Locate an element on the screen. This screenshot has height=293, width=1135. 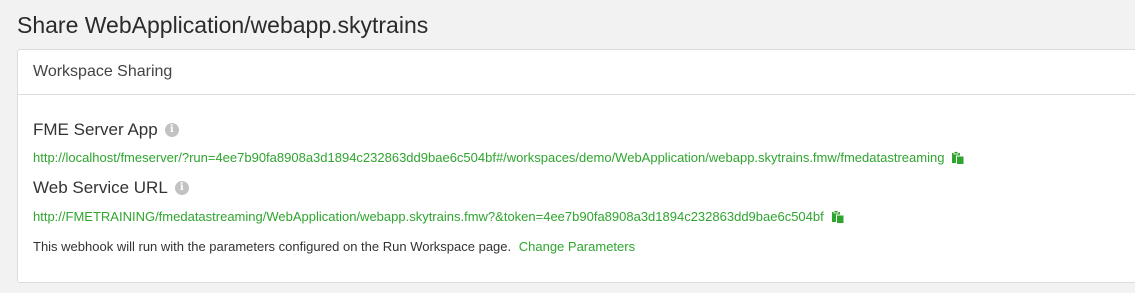
web-service-url-section: Web Service URL i is located at coordinates (111, 188).